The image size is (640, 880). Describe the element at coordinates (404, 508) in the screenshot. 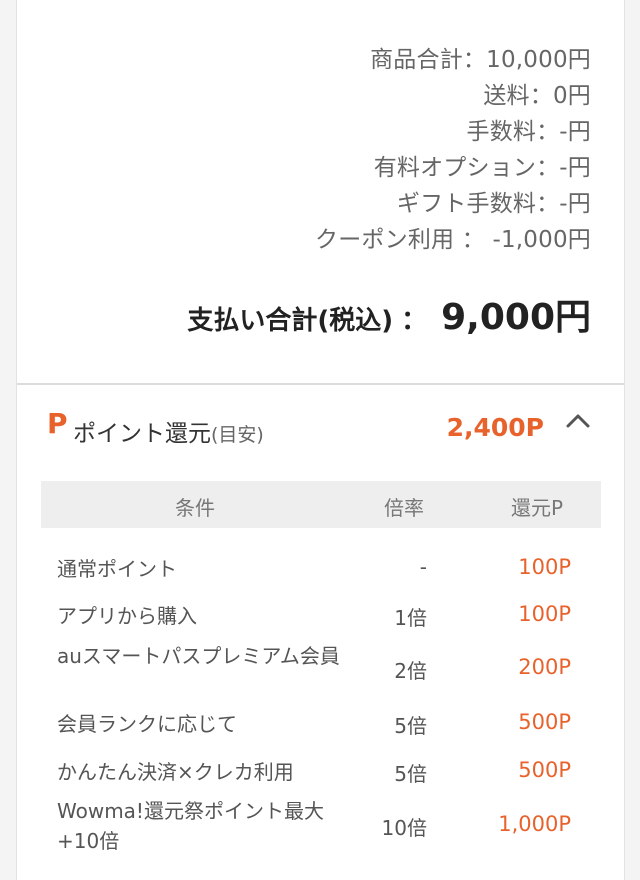

I see `header-rate: 倍率` at that location.